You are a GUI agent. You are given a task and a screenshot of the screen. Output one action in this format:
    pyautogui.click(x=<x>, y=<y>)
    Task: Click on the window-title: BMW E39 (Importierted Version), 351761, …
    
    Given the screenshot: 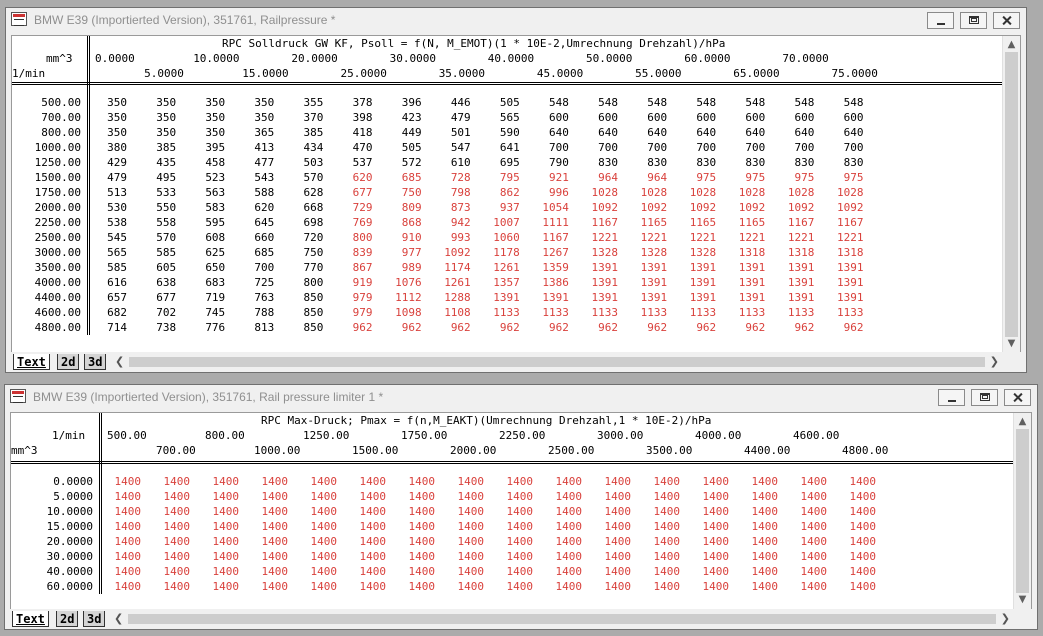 What is the action you would take?
    pyautogui.click(x=185, y=20)
    